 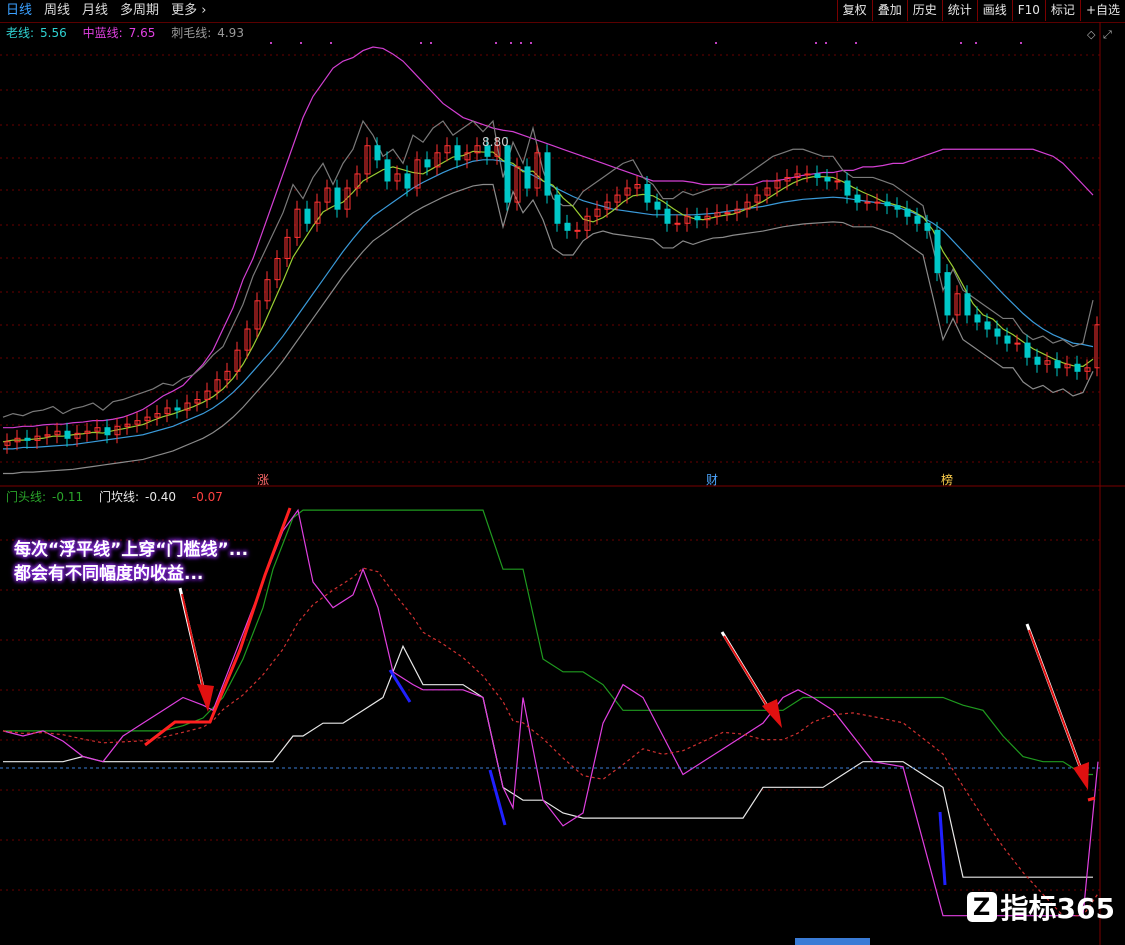 What do you see at coordinates (68, 497) in the screenshot?
I see `legend-door-value: -0.11` at bounding box center [68, 497].